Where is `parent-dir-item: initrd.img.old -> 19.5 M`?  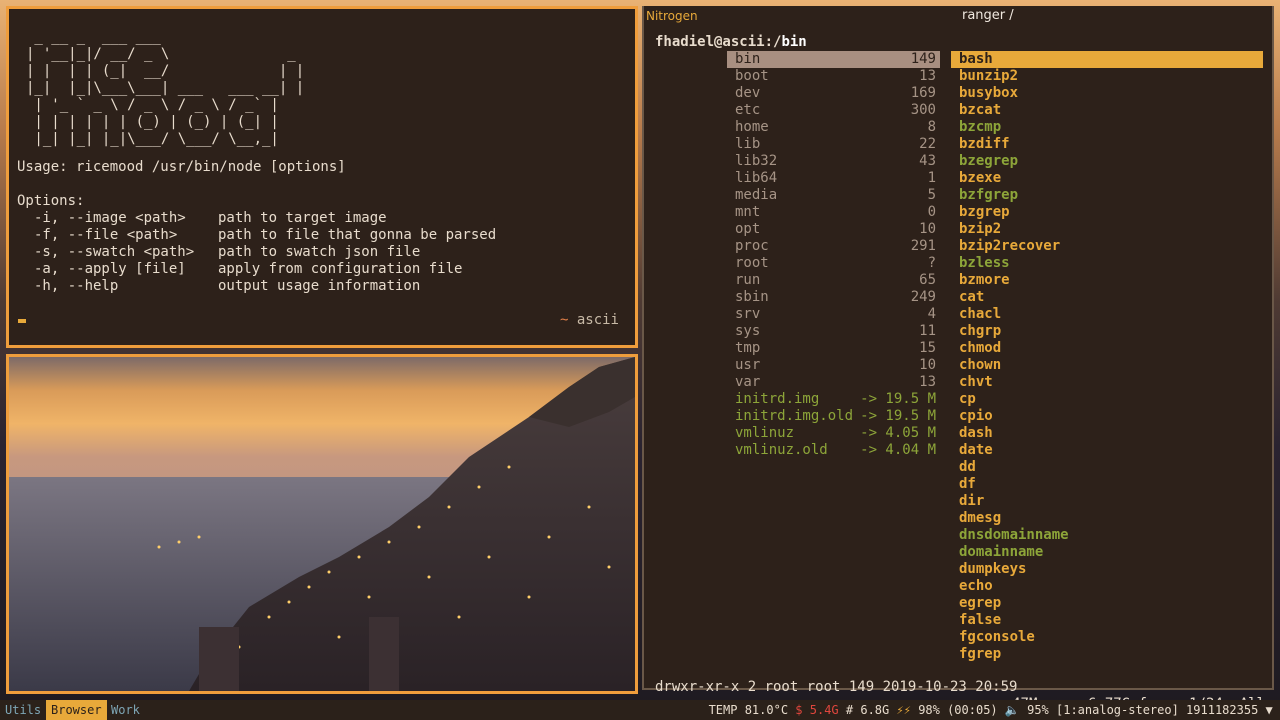 parent-dir-item: initrd.img.old -> 19.5 M is located at coordinates (833, 416).